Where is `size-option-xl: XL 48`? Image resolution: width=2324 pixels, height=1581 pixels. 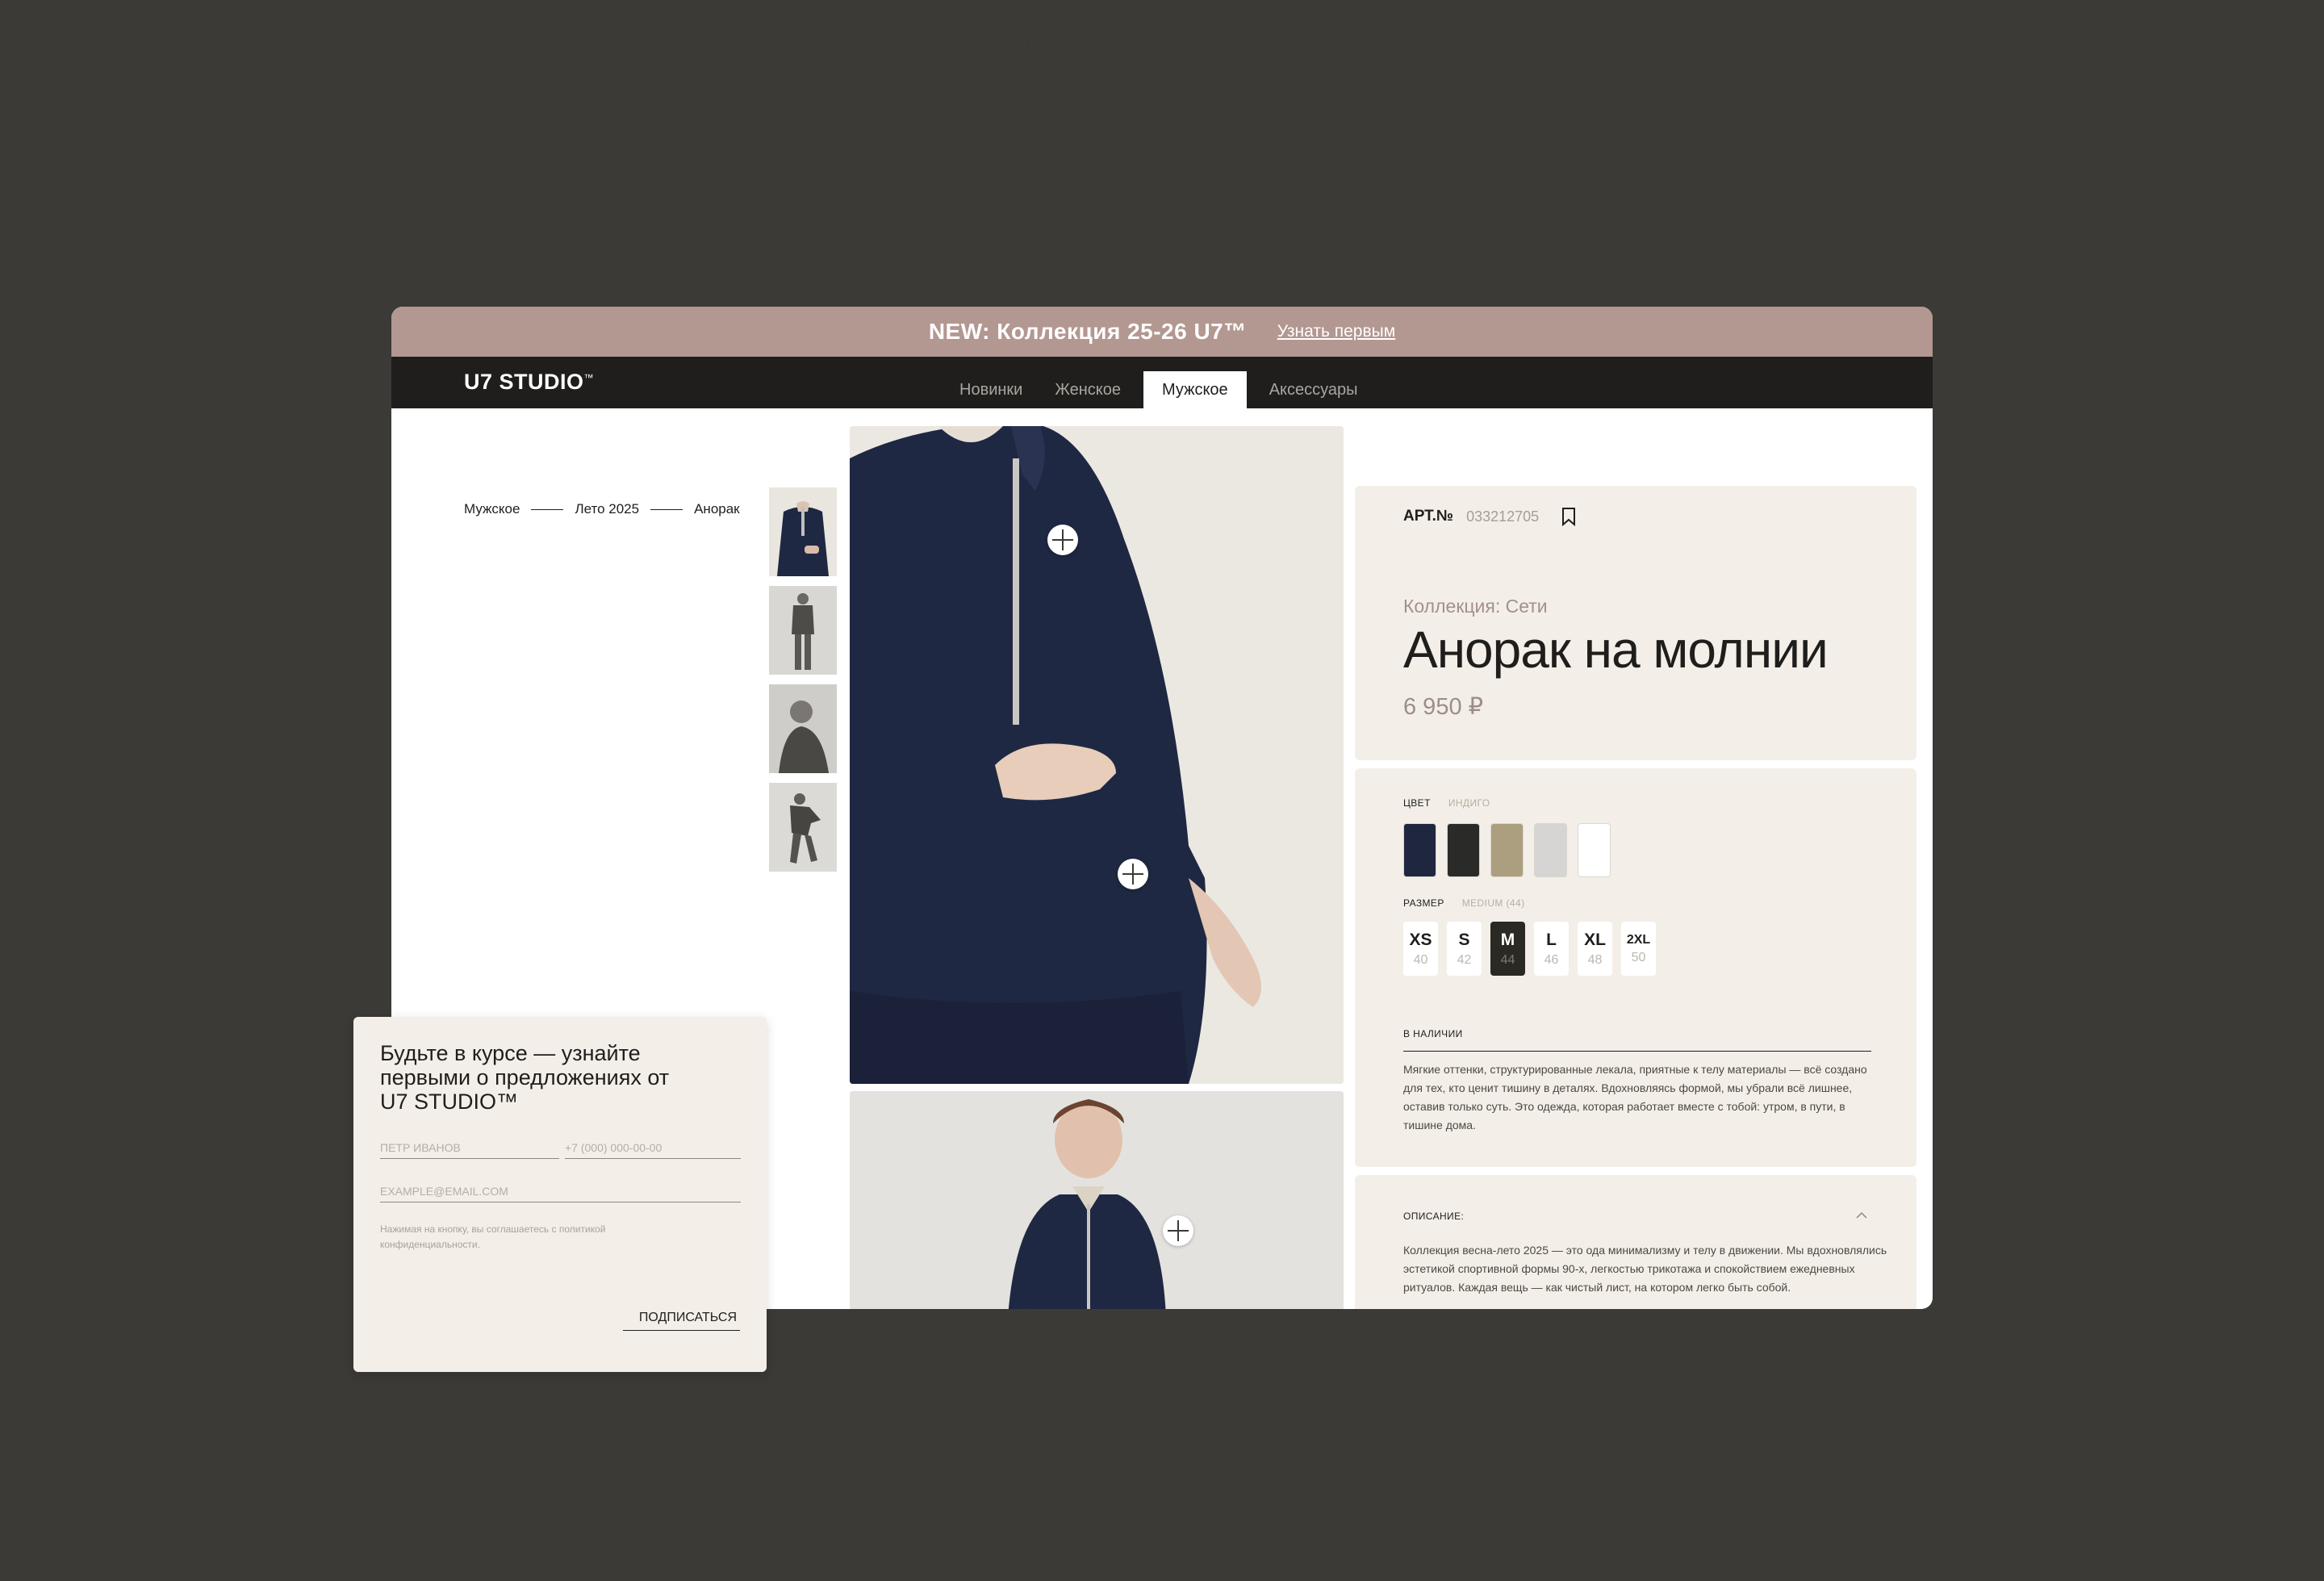
size-option-xl: XL 48 is located at coordinates (1595, 949).